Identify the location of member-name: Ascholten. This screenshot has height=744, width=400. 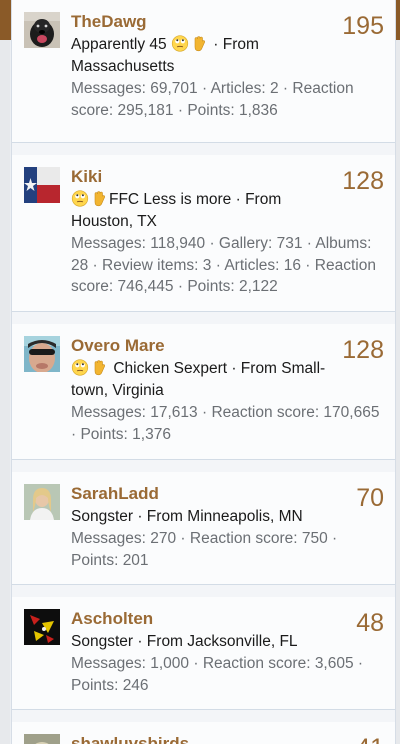
(228, 619).